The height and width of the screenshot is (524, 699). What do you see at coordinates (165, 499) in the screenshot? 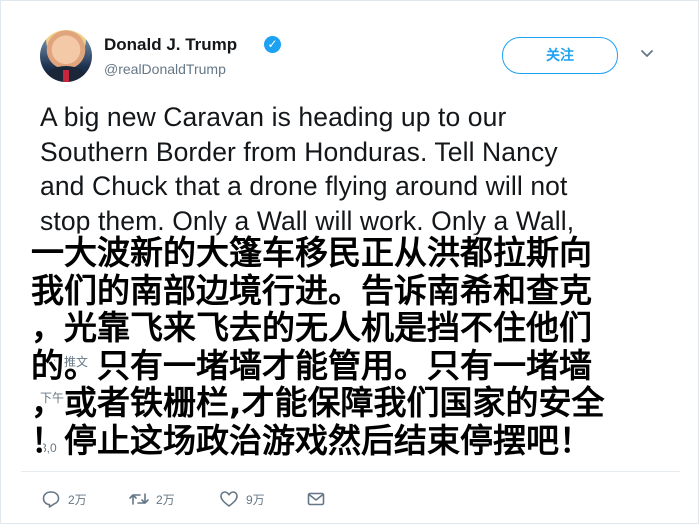
I see `retweet-count: 2万` at bounding box center [165, 499].